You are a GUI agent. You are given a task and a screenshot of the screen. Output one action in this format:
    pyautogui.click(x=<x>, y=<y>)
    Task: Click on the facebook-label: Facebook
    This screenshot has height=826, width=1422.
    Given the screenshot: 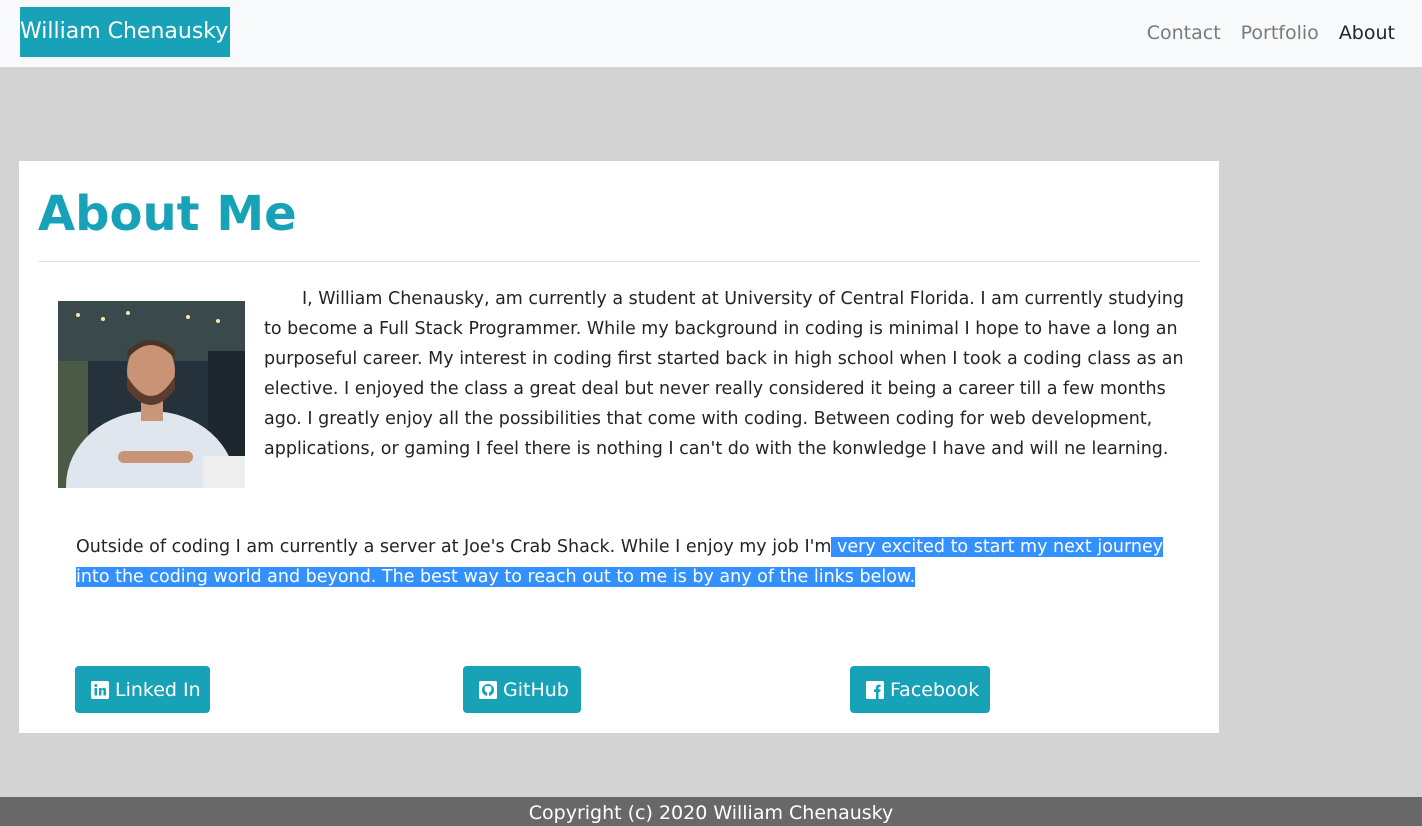 What is the action you would take?
    pyautogui.click(x=935, y=689)
    